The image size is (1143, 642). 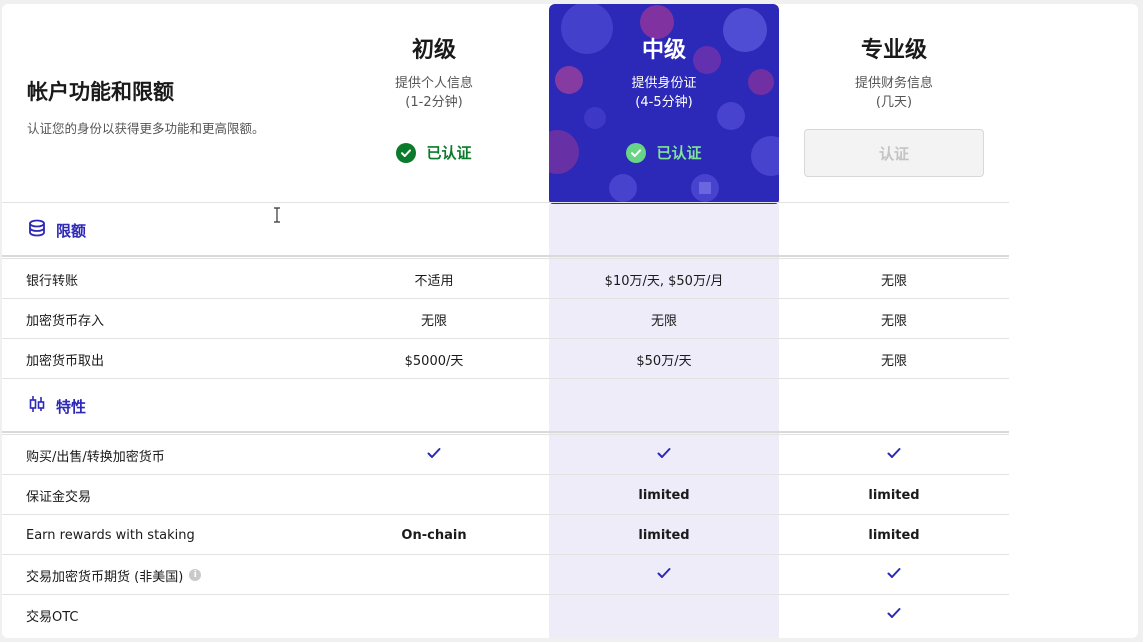 What do you see at coordinates (664, 361) in the screenshot?
I see `cell-intermediate: $50万/天` at bounding box center [664, 361].